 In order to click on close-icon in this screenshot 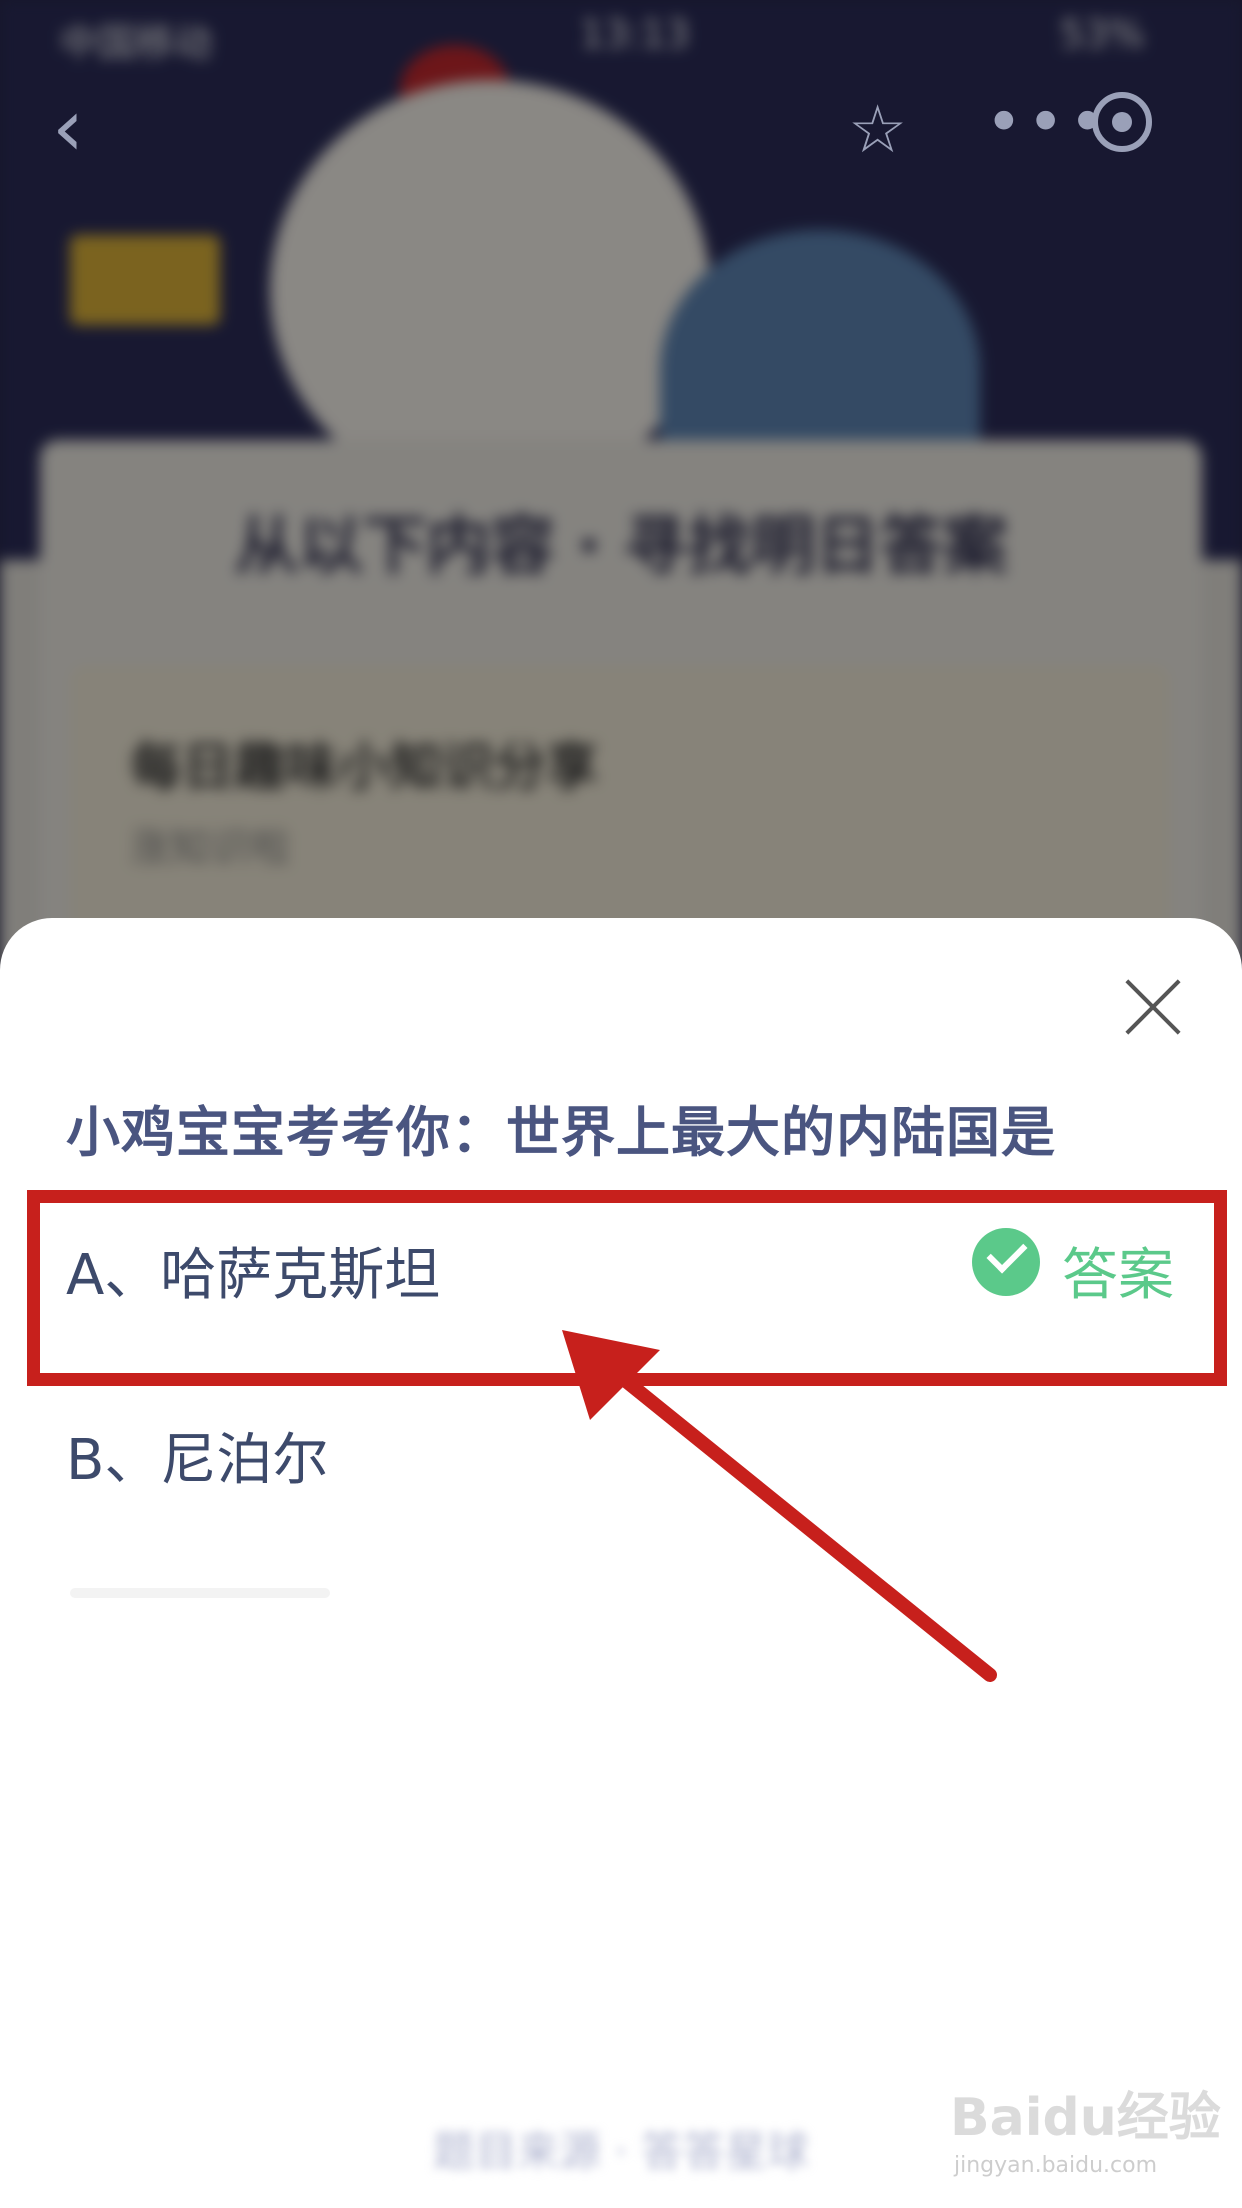, I will do `click(1153, 1007)`.